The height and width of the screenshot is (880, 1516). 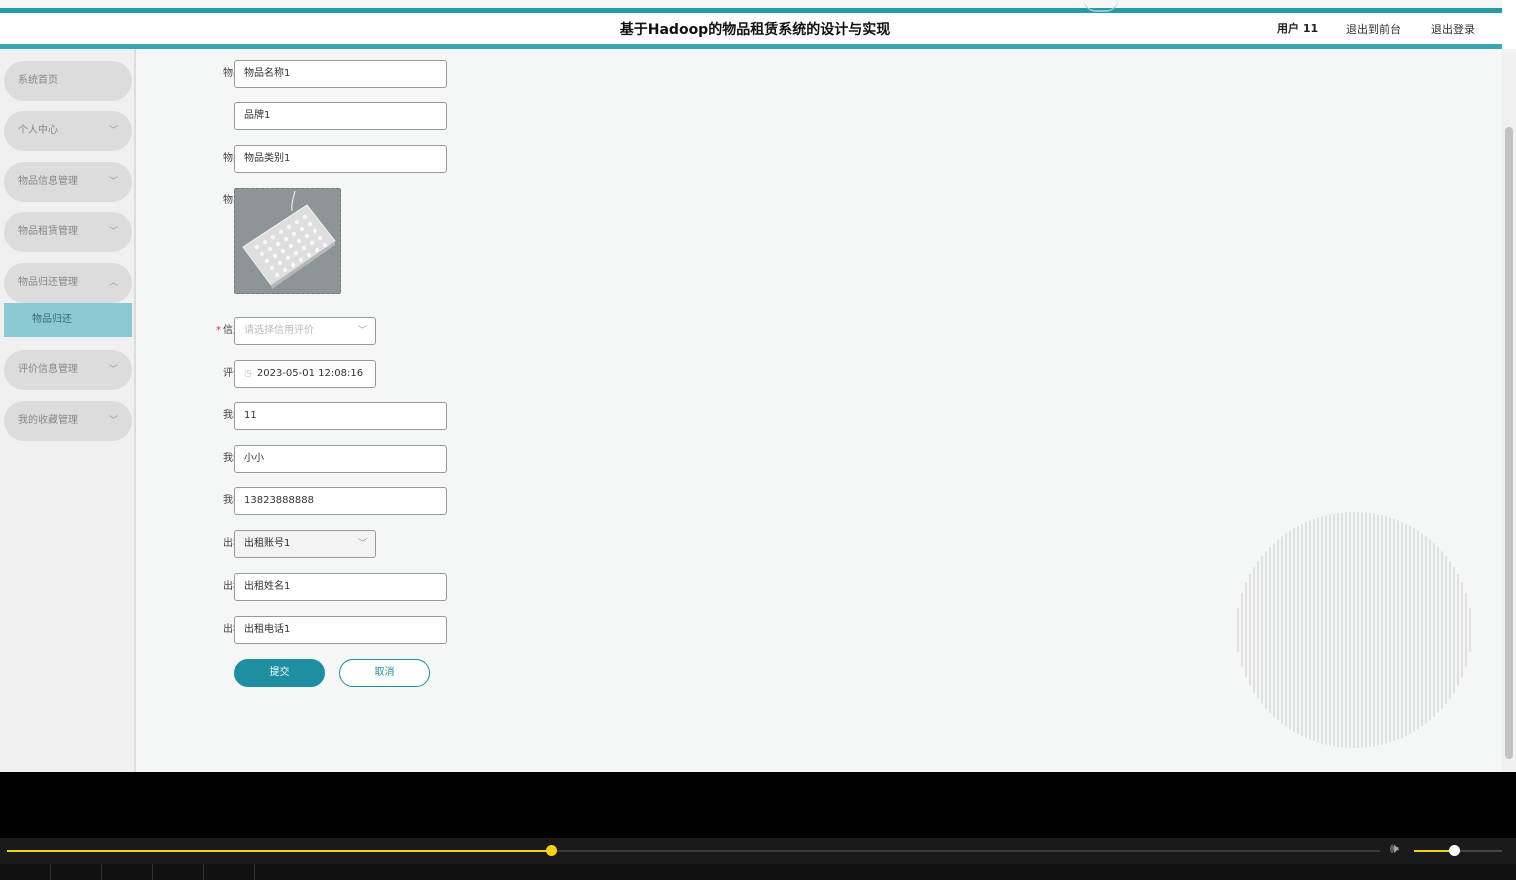 What do you see at coordinates (1394, 849) in the screenshot?
I see `volume-icon: 🕪` at bounding box center [1394, 849].